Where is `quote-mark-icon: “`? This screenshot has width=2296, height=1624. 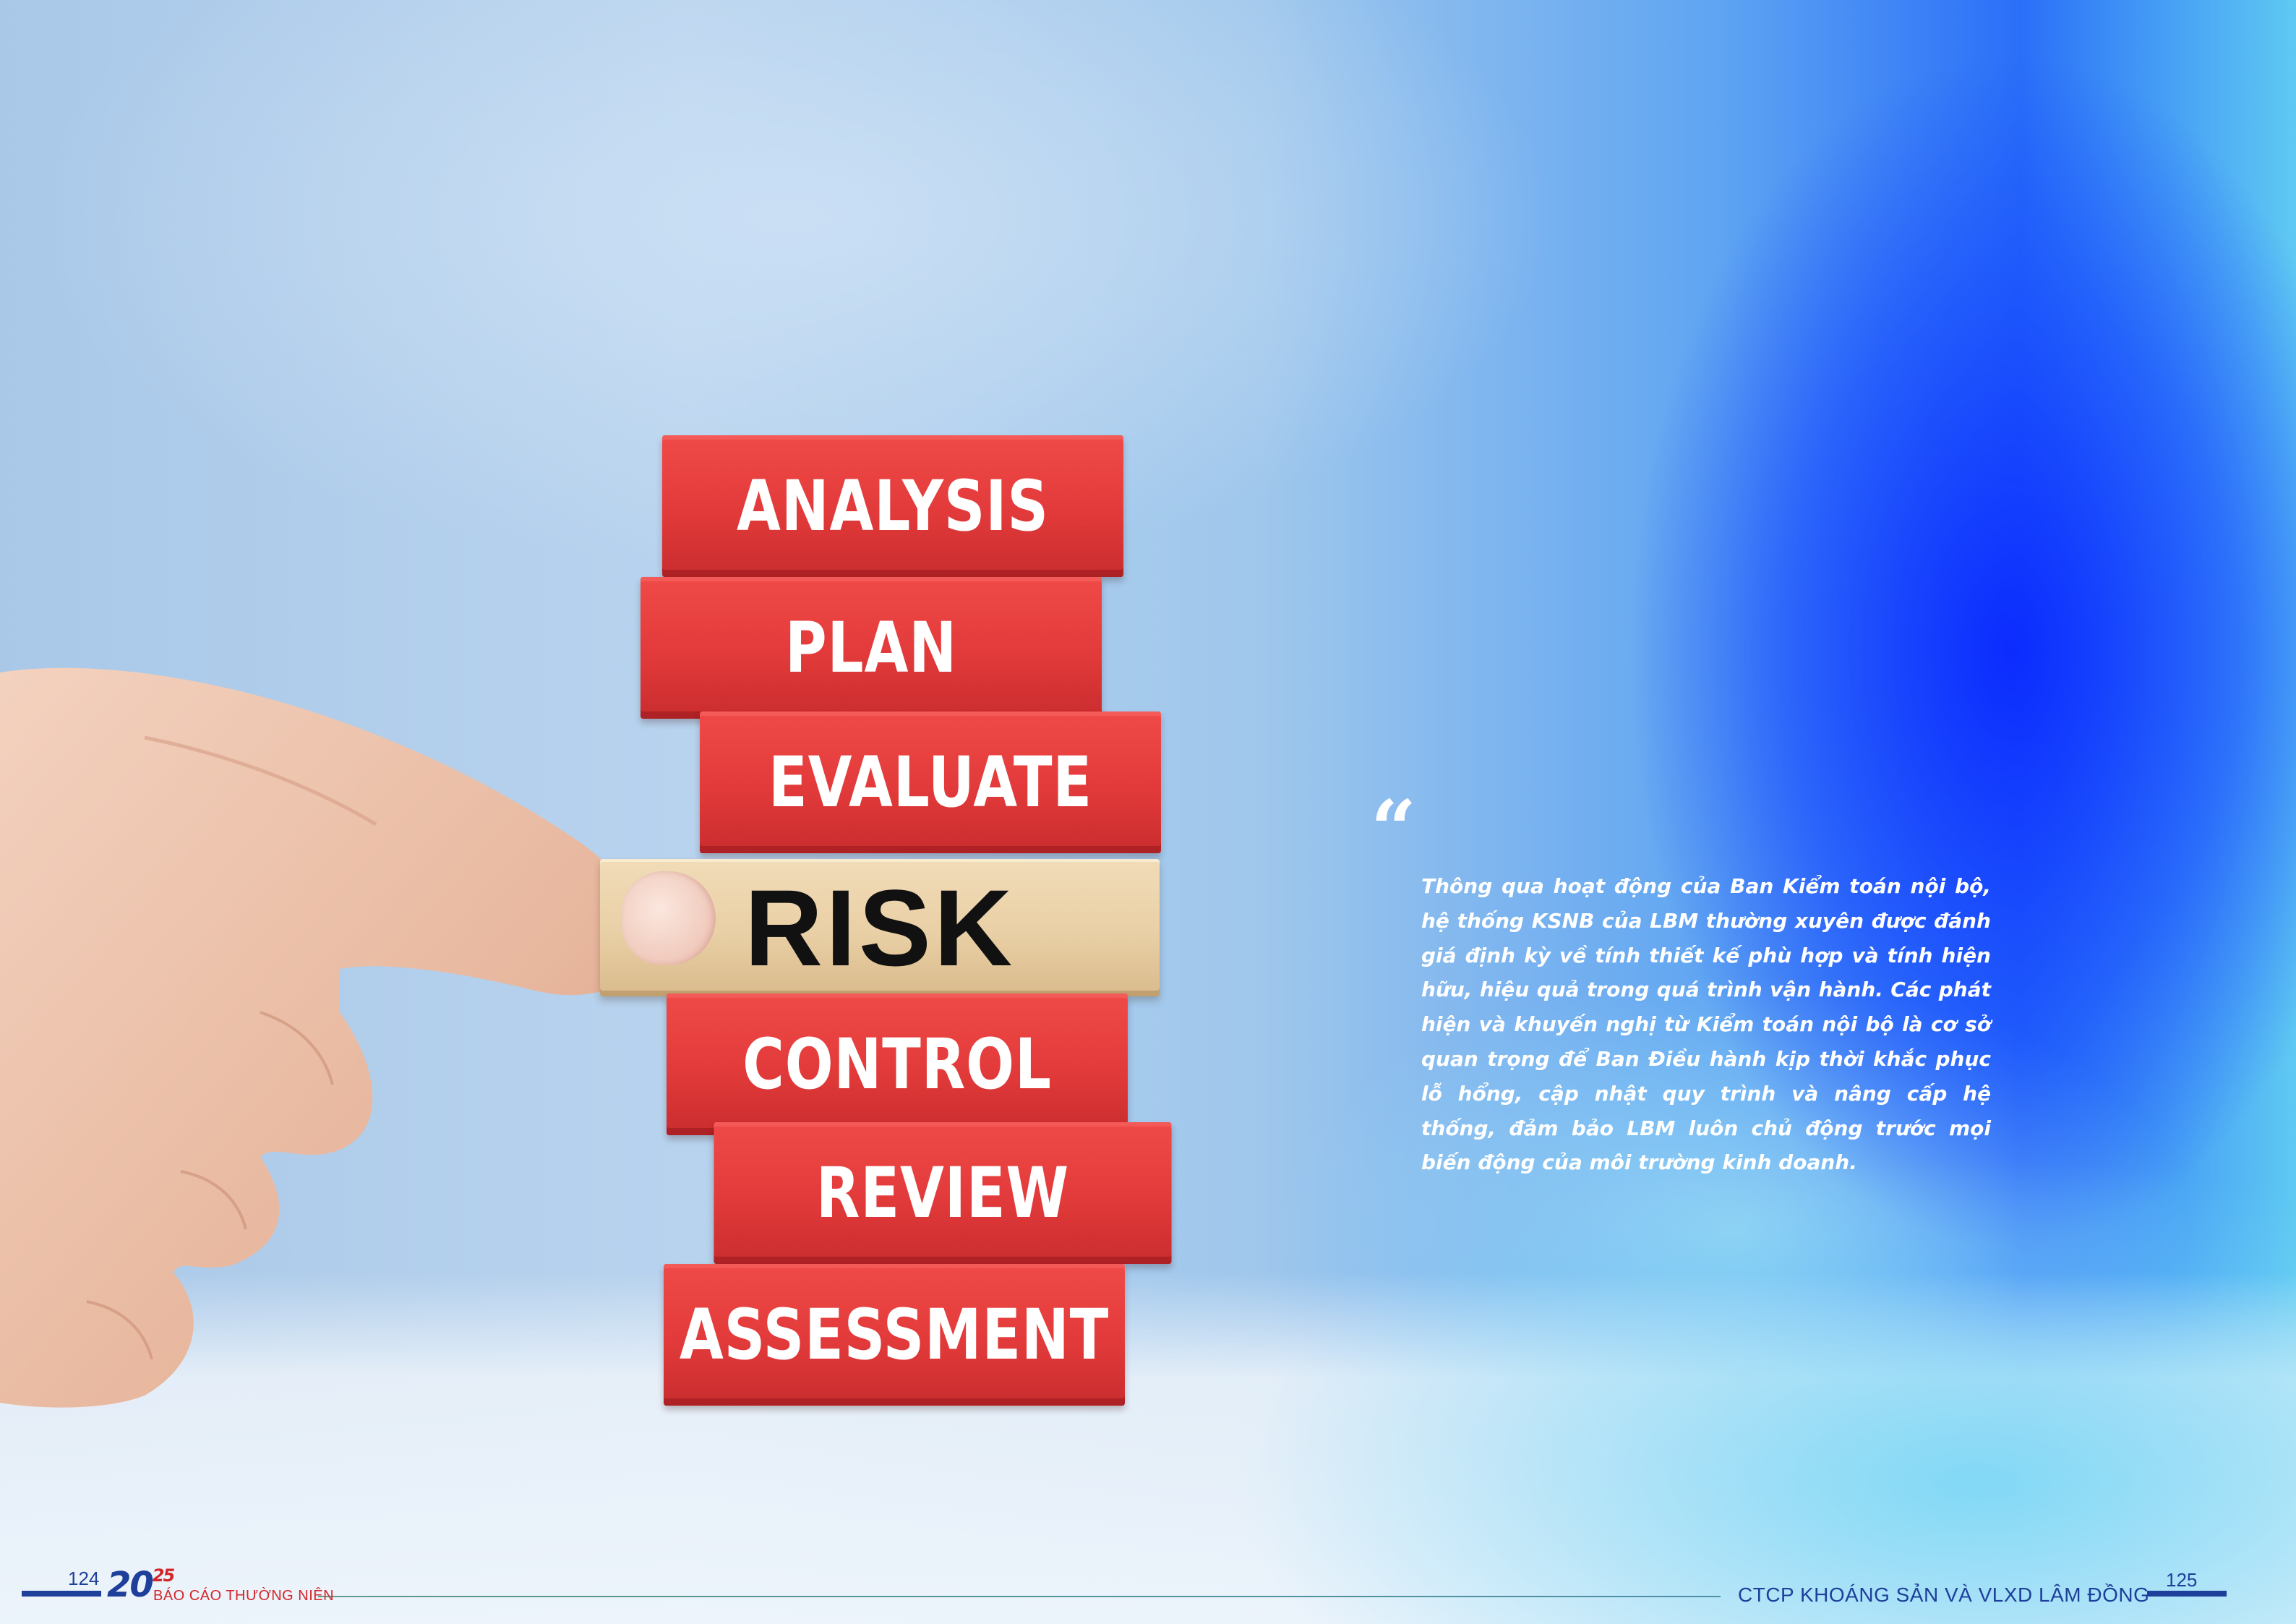
quote-mark-icon: “ is located at coordinates (1394, 829).